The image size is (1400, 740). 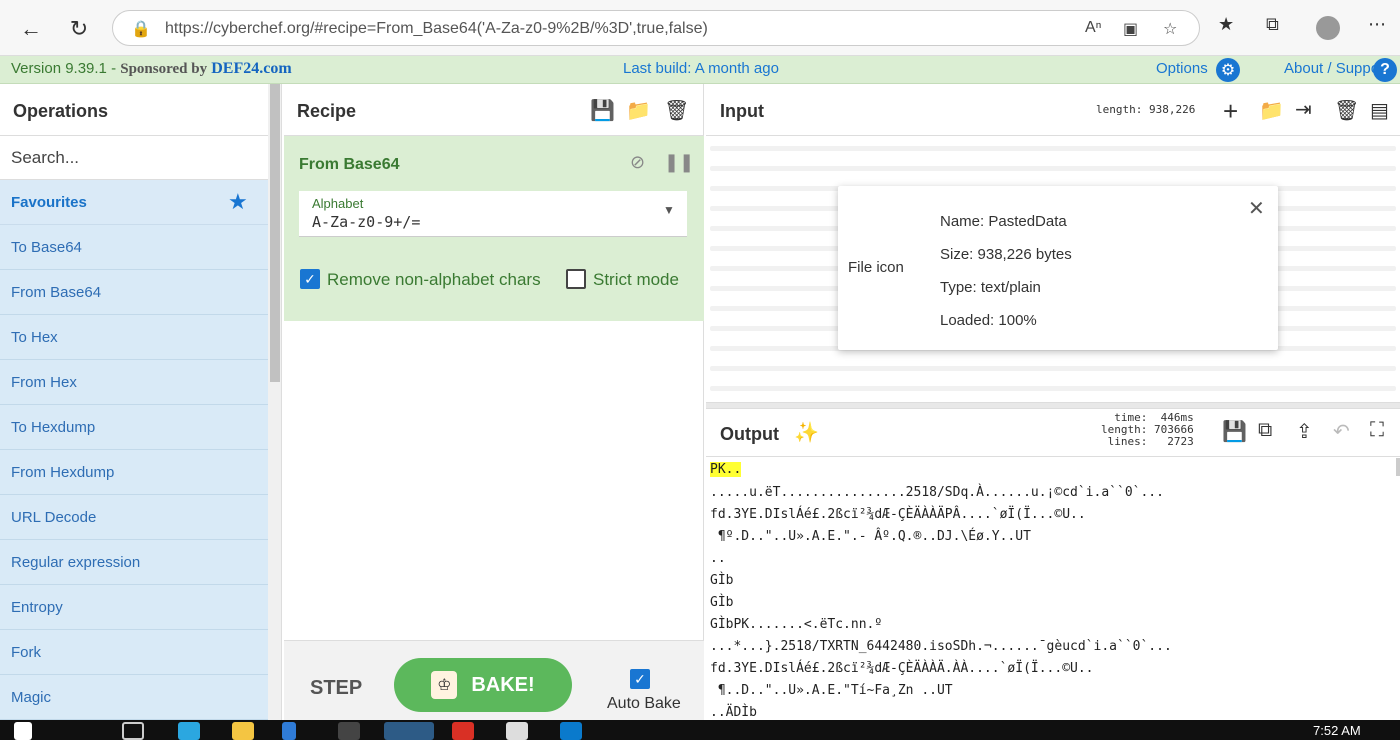 I want to click on taskbar-clock: 7:52 AM, so click(x=1337, y=730).